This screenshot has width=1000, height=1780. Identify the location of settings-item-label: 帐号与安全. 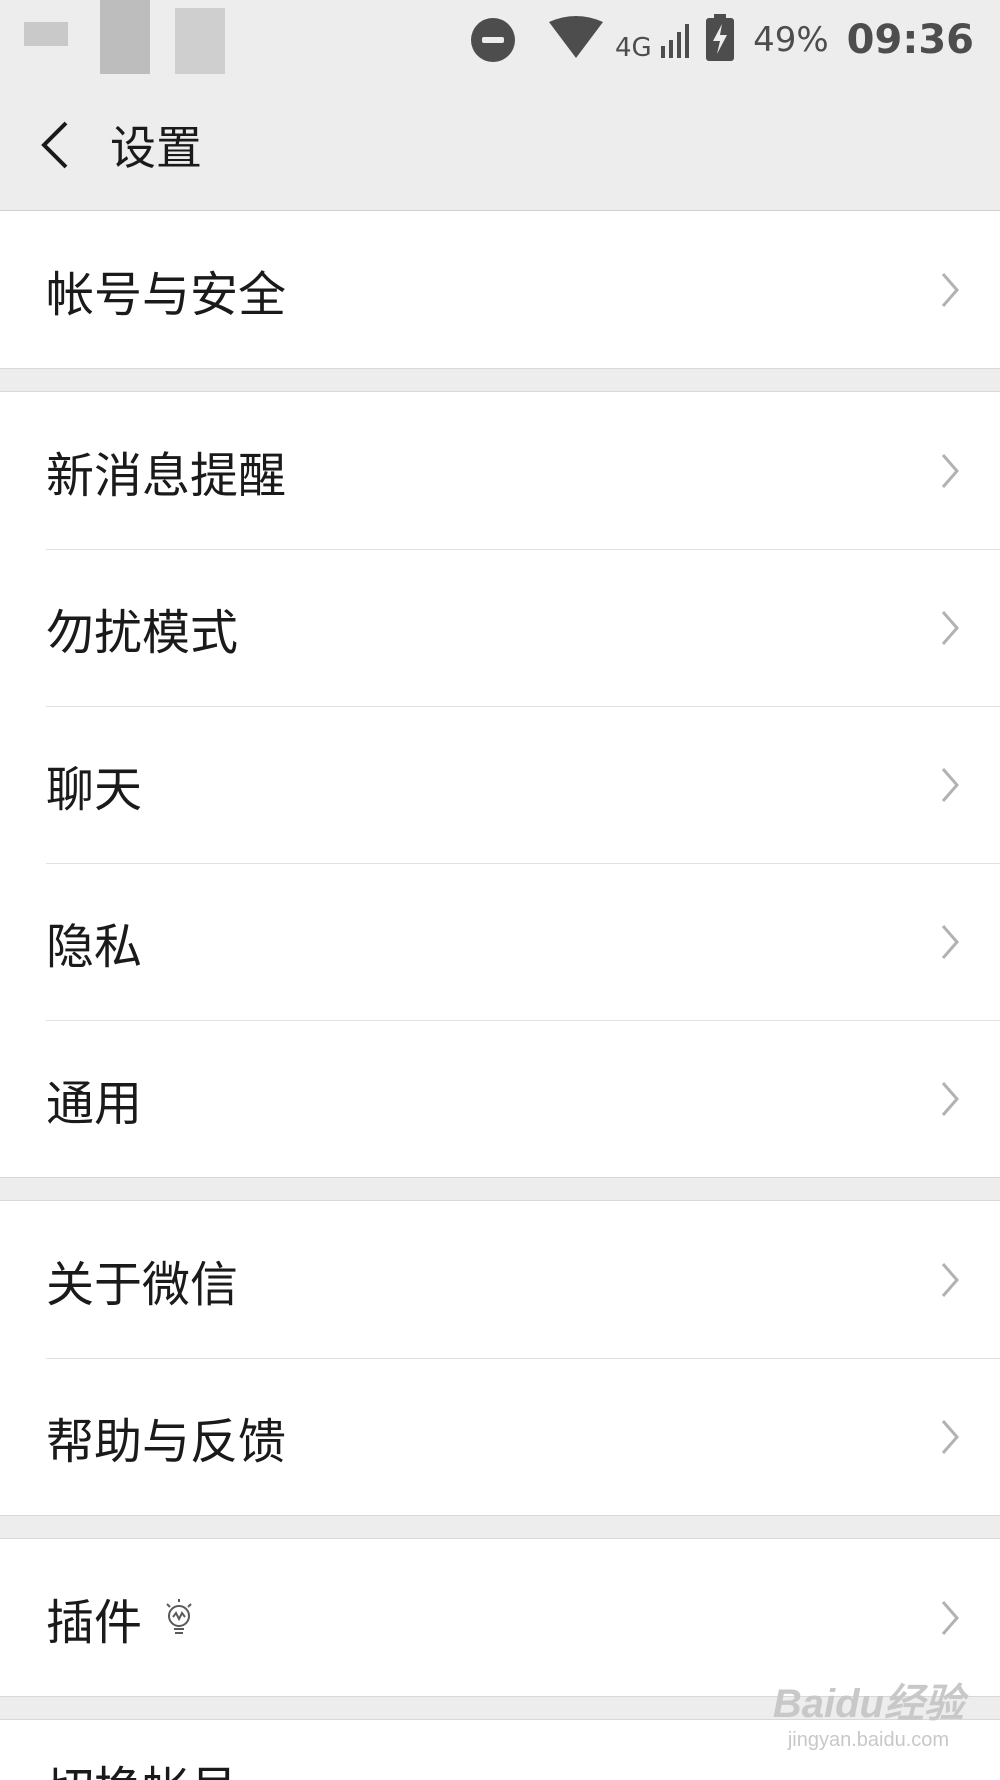
(166, 294).